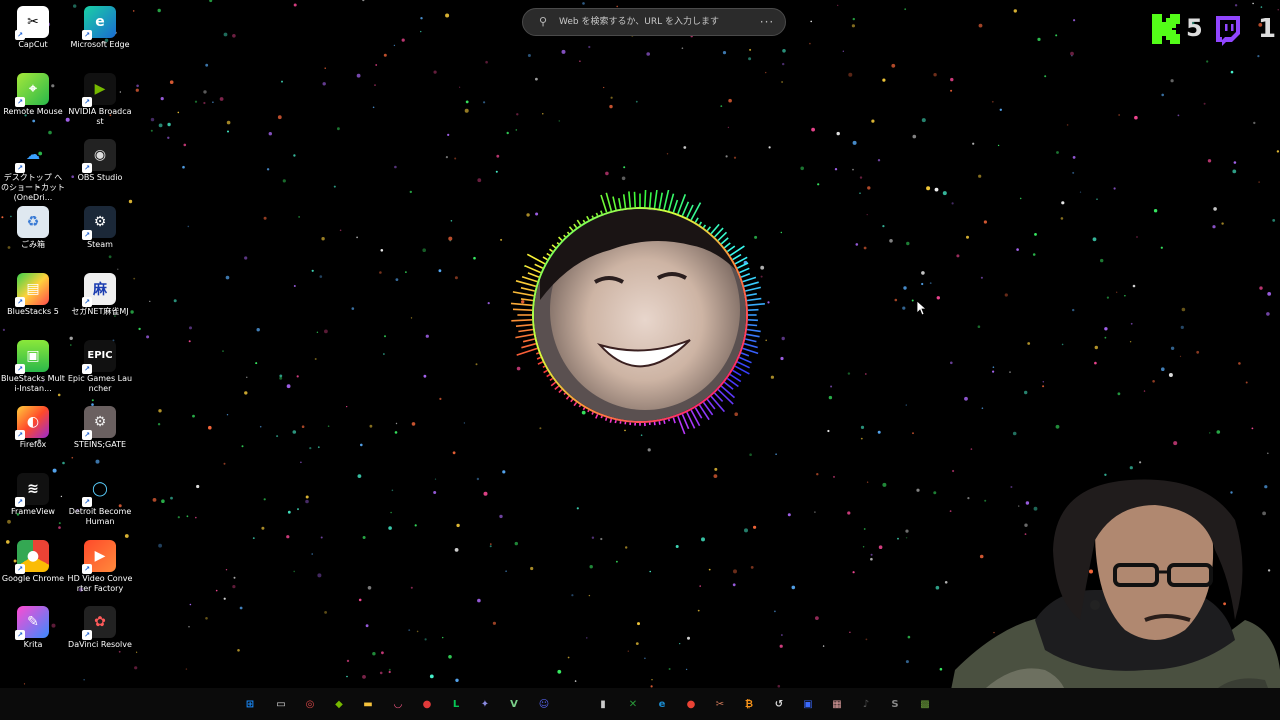  I want to click on epic-games-icon: EPIC ↗, so click(99, 356).